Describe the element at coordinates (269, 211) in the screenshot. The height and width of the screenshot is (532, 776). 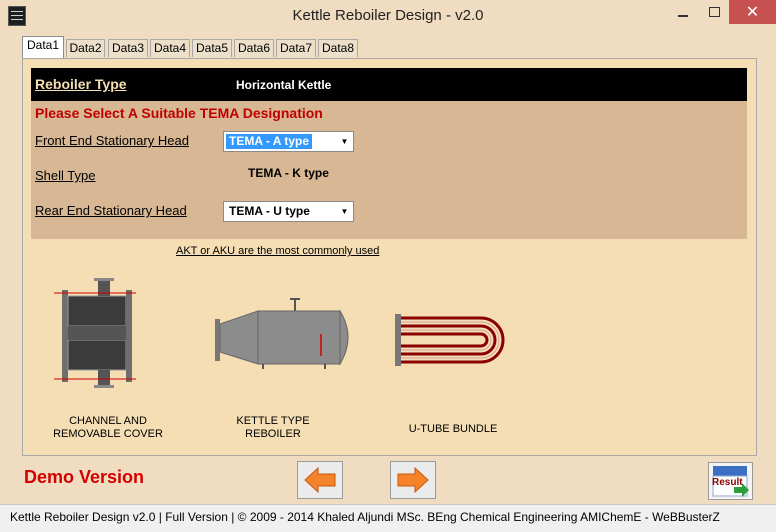
I see `rear-end-value: TEMA - U type` at that location.